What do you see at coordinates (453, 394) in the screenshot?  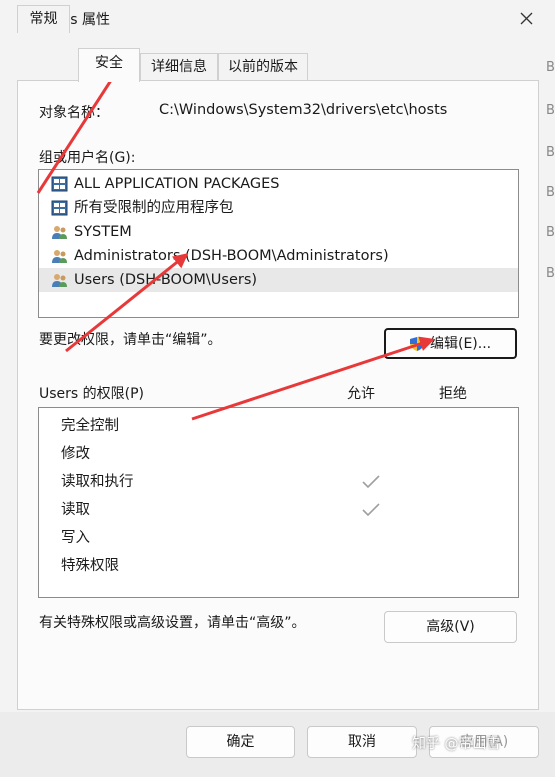 I see `deny-header: 拒绝` at bounding box center [453, 394].